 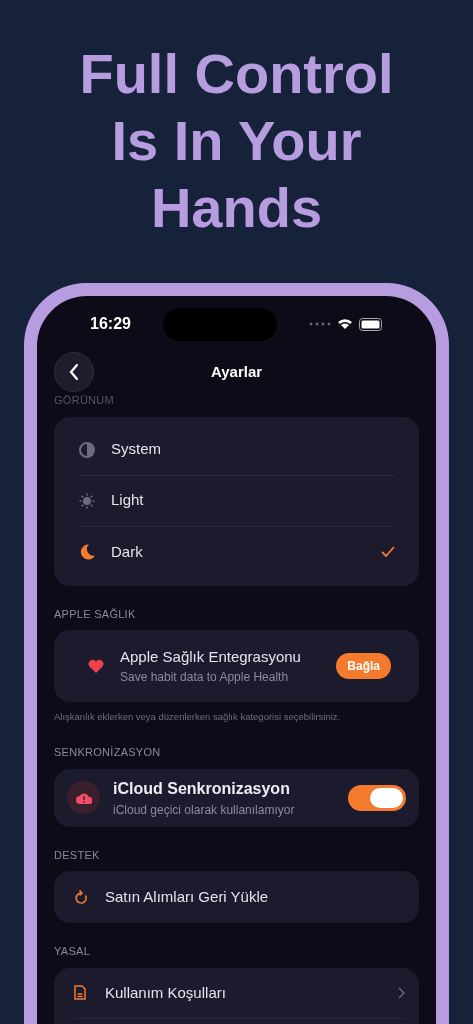 What do you see at coordinates (236, 141) in the screenshot?
I see `headline: Full Control Is In Your Hands` at bounding box center [236, 141].